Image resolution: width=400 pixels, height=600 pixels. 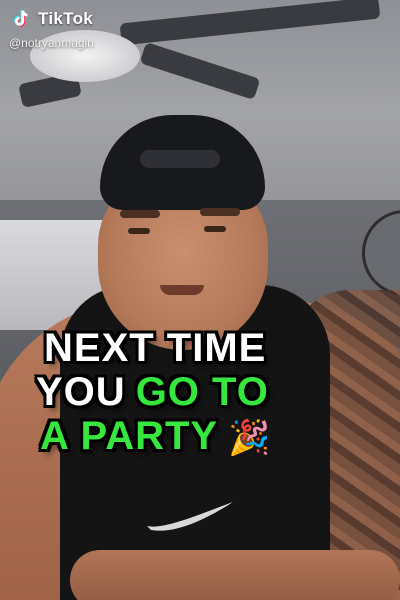 What do you see at coordinates (220, 212) in the screenshot?
I see `right-eyebrow` at bounding box center [220, 212].